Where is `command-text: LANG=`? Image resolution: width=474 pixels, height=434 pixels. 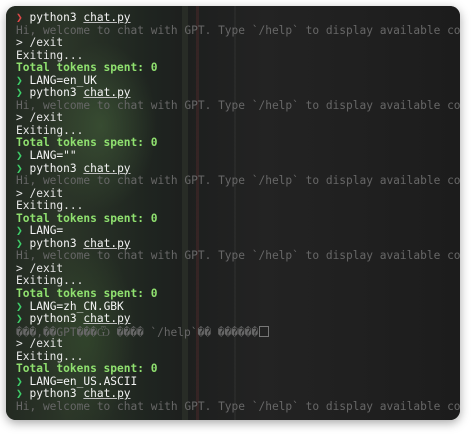 command-text: LANG= is located at coordinates (46, 231).